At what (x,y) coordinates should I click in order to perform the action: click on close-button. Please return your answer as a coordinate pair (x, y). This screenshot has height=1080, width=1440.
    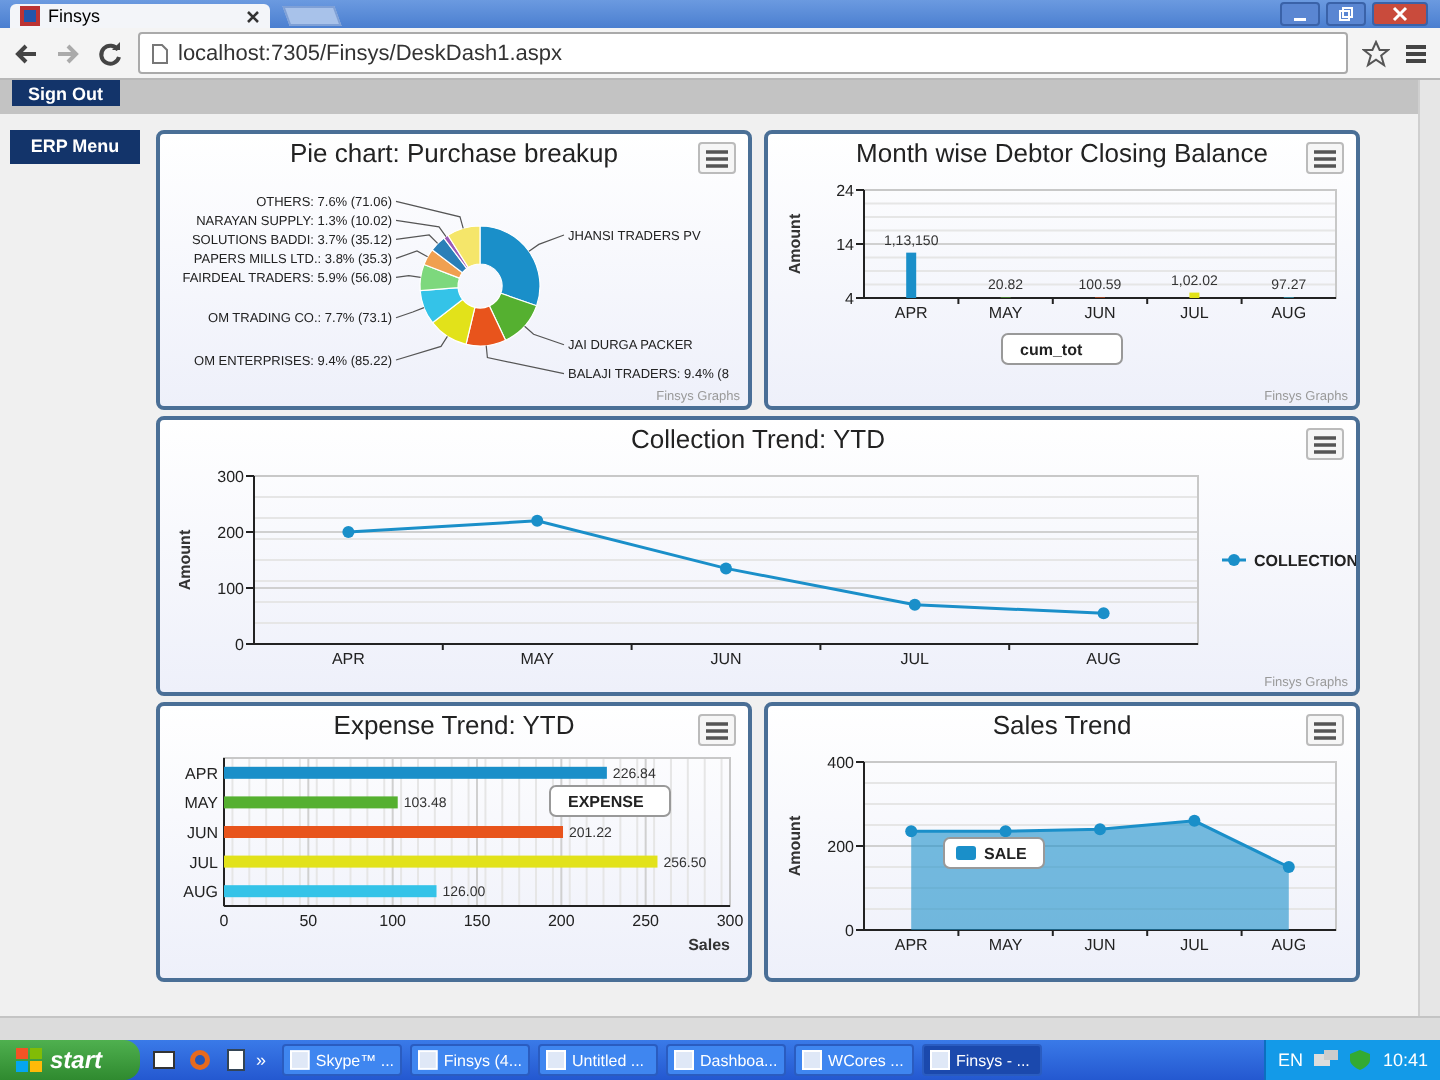
    Looking at the image, I should click on (1400, 14).